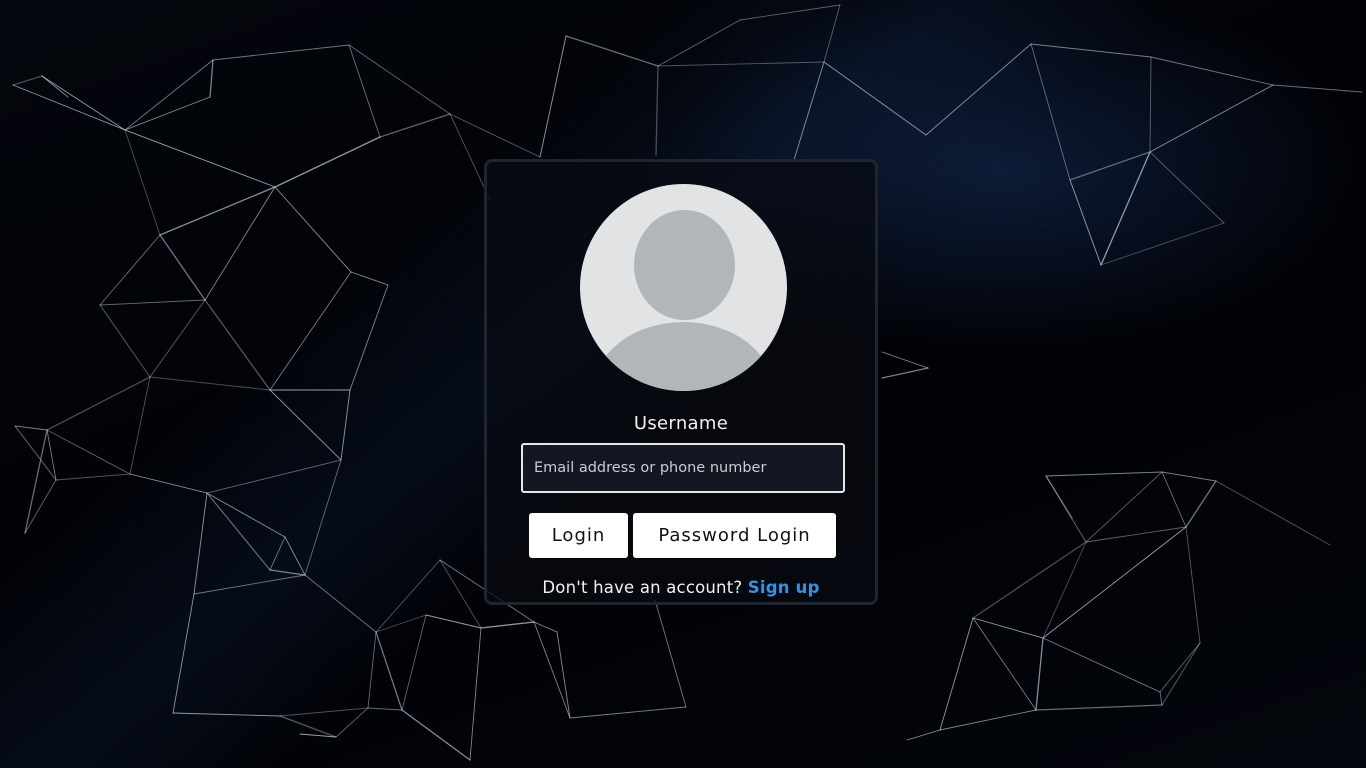  I want to click on default-user-avatar-icon, so click(683, 287).